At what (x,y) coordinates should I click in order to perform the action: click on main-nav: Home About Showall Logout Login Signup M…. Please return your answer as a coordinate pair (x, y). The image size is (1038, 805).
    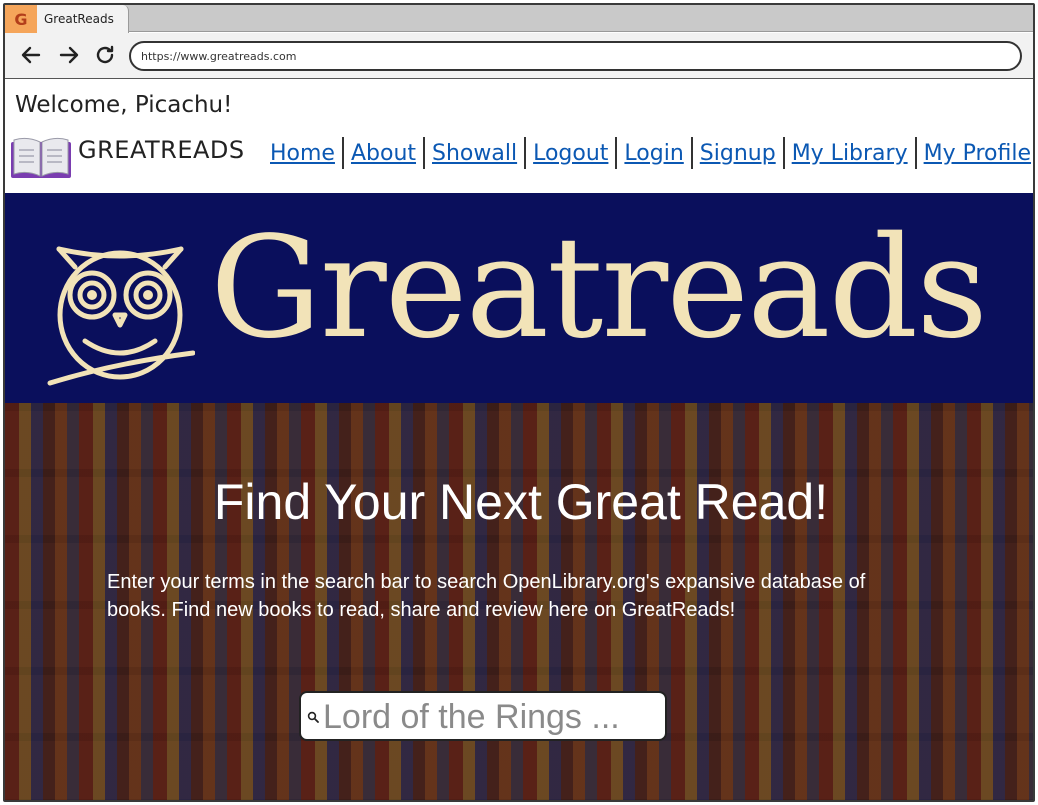
    Looking at the image, I should click on (649, 153).